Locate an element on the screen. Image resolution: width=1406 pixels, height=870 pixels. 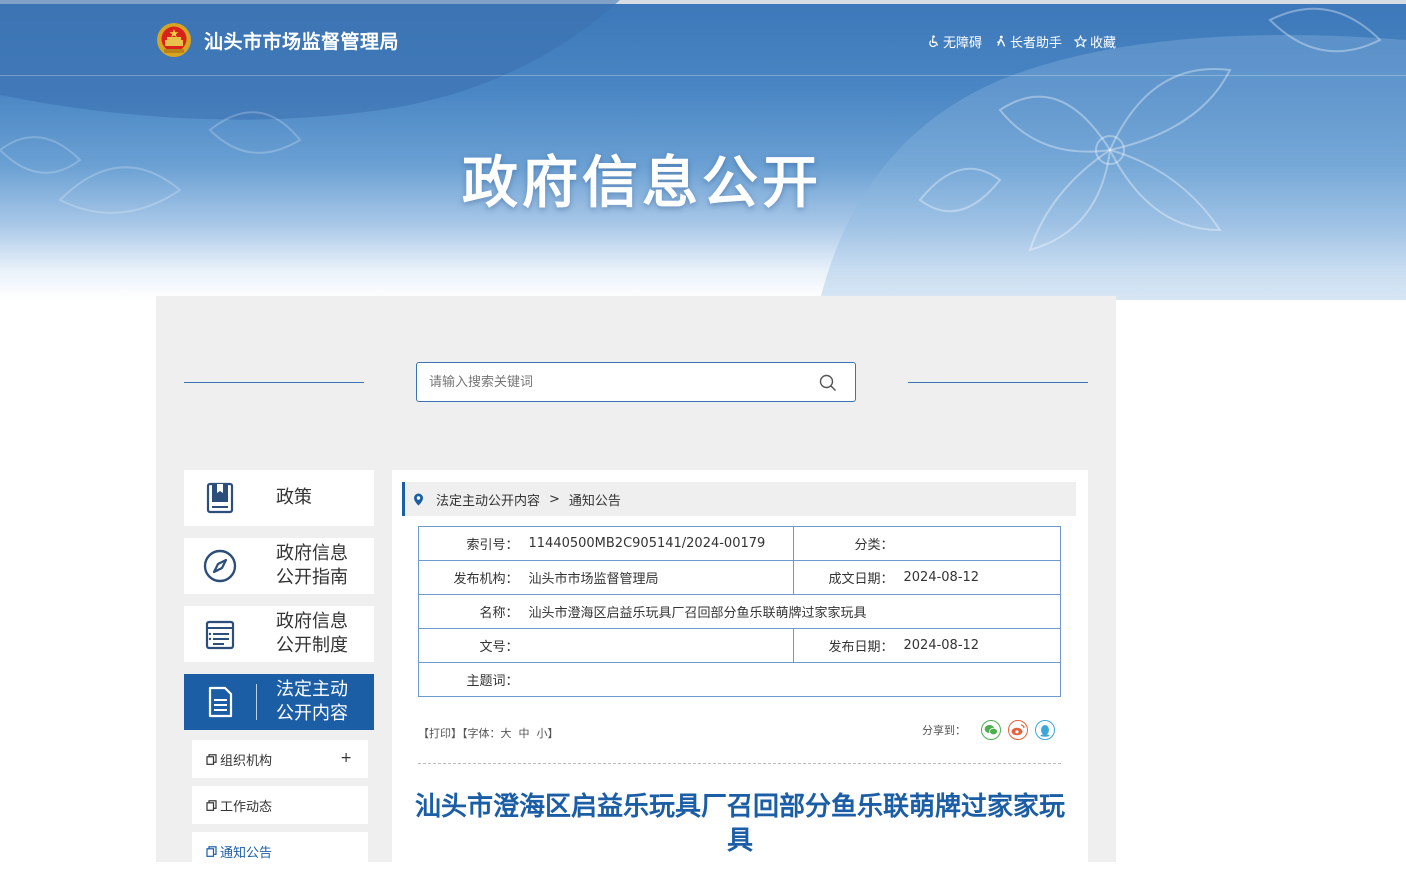
sidebar-item-system: 政府信息 公开制度 is located at coordinates (279, 634).